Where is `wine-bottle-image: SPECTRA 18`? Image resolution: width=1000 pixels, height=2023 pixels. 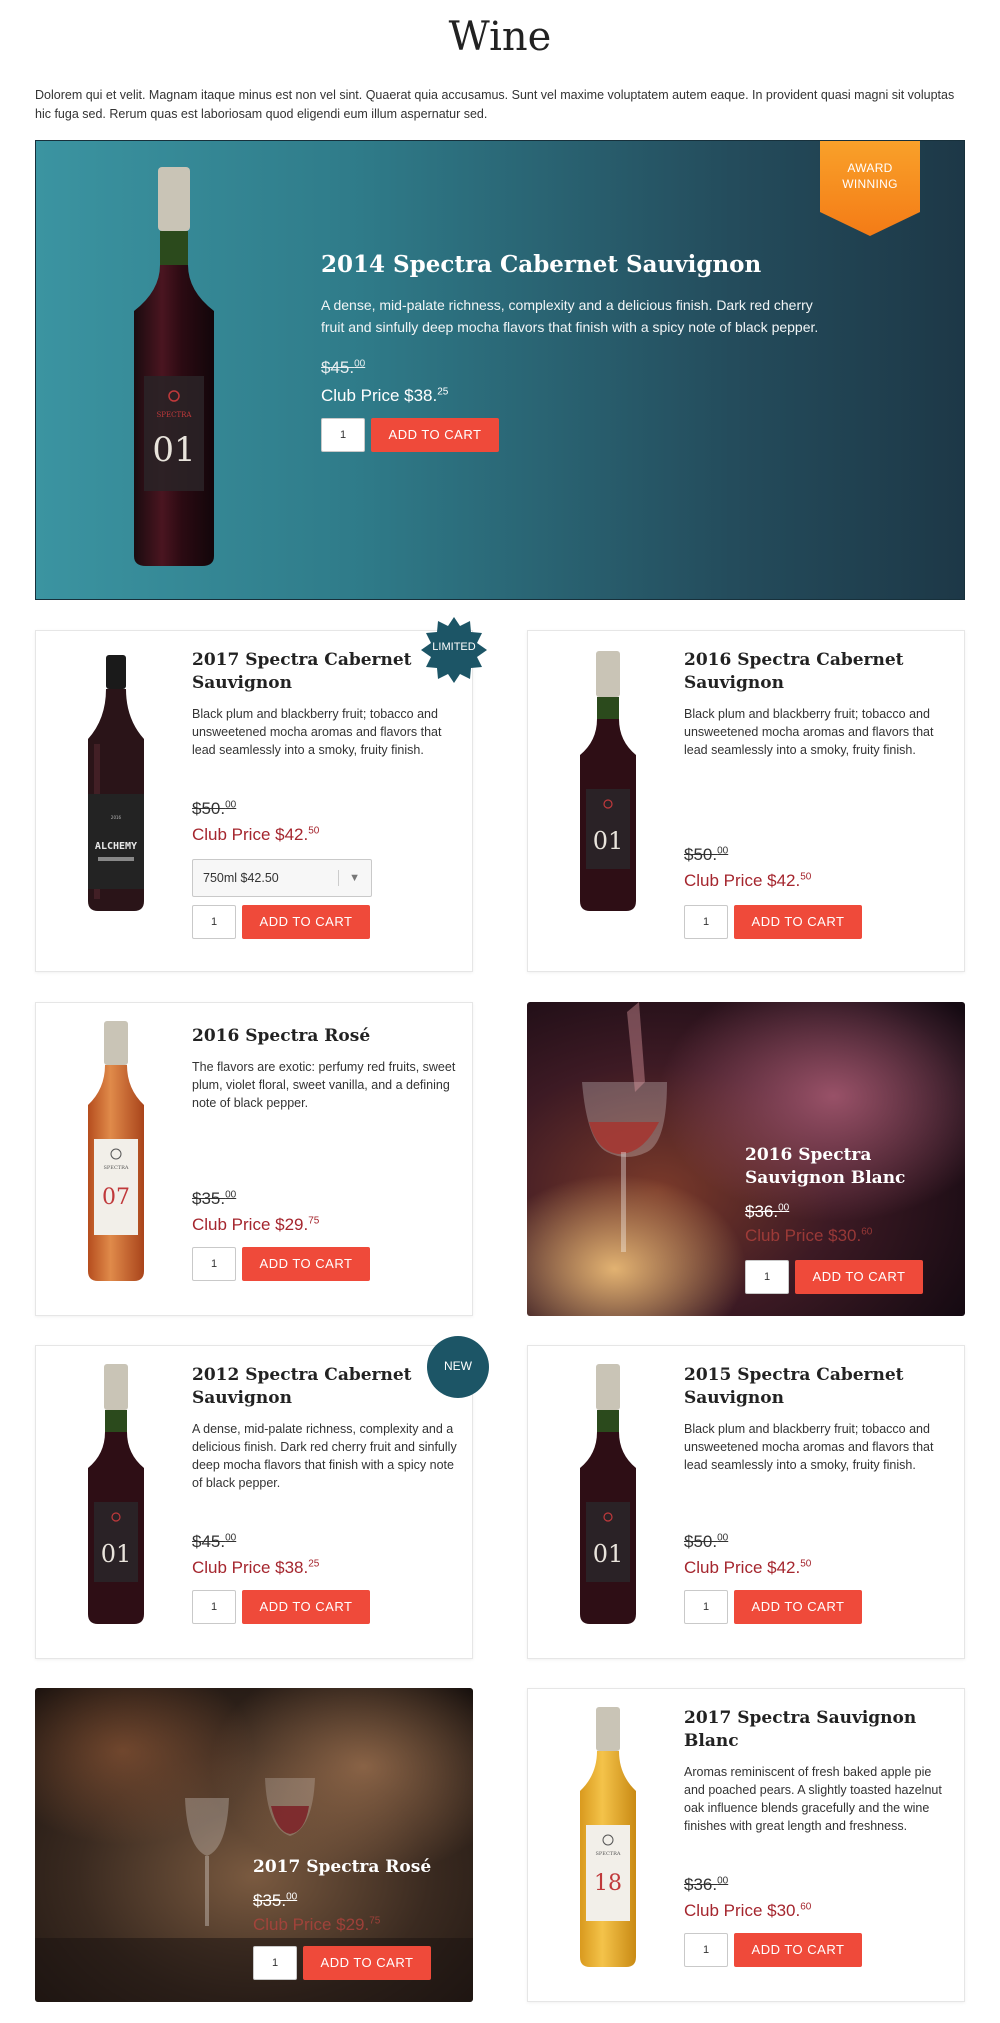
wine-bottle-image: SPECTRA 18 is located at coordinates (608, 1840).